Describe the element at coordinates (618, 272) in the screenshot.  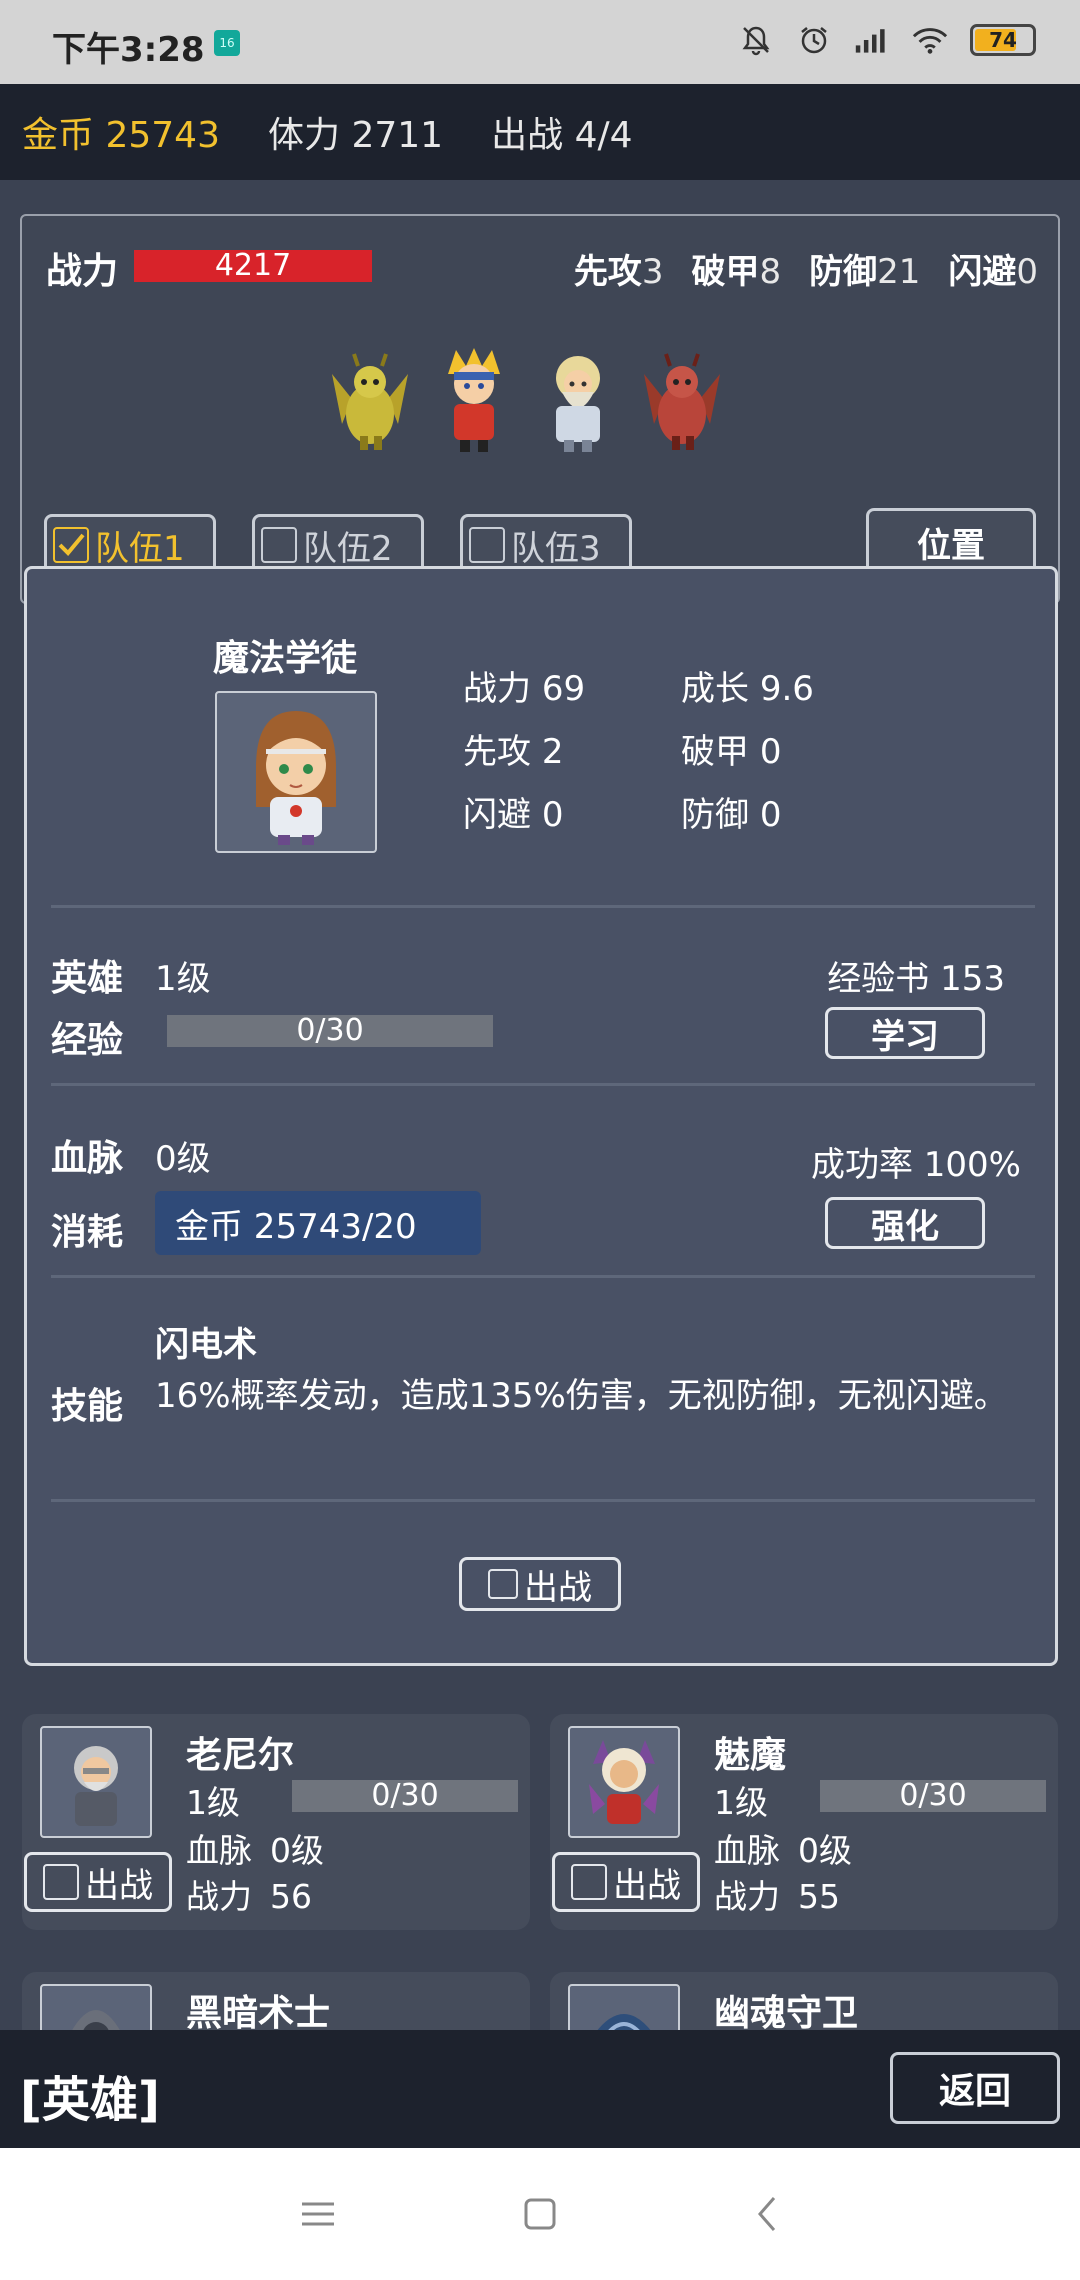
I see `attr-initiative: 先攻3` at that location.